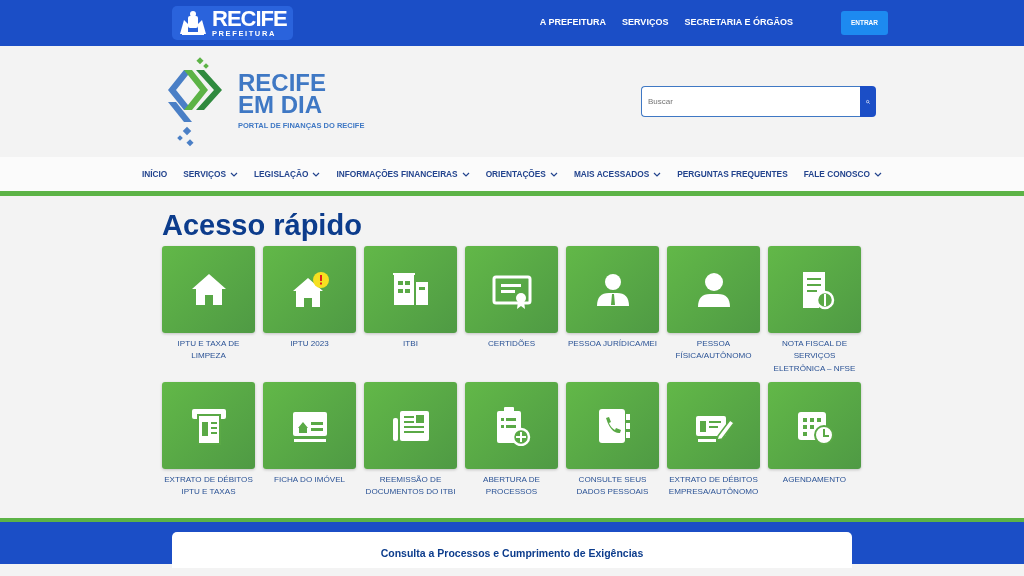  Describe the element at coordinates (511, 360) in the screenshot. I see `tile-label: CERTIDÕES` at that location.